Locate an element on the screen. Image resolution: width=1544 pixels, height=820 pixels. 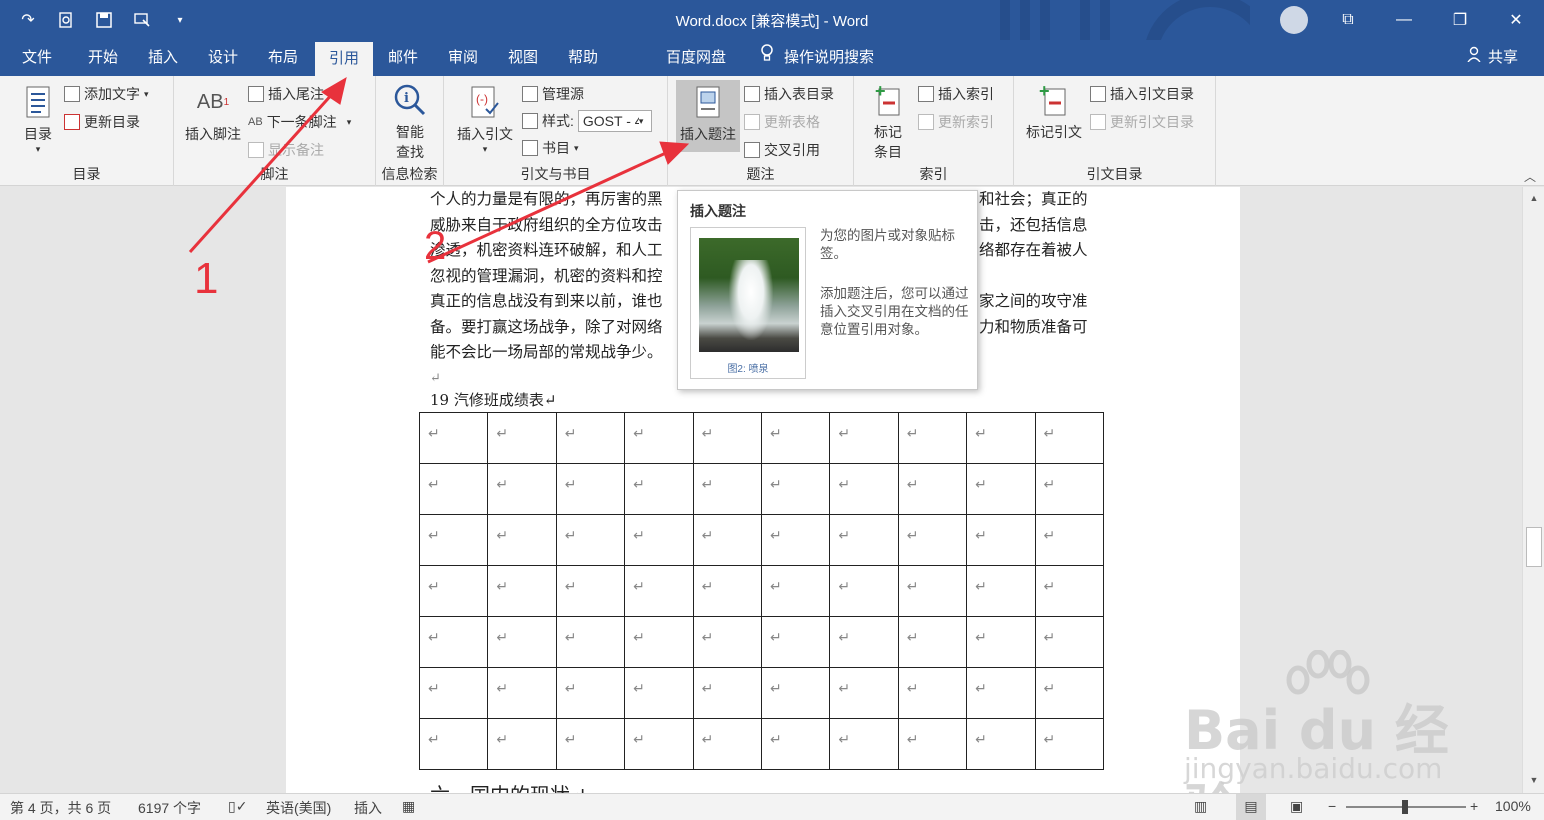
print-layout-icon: ▤ is located at coordinates (1251, 807).